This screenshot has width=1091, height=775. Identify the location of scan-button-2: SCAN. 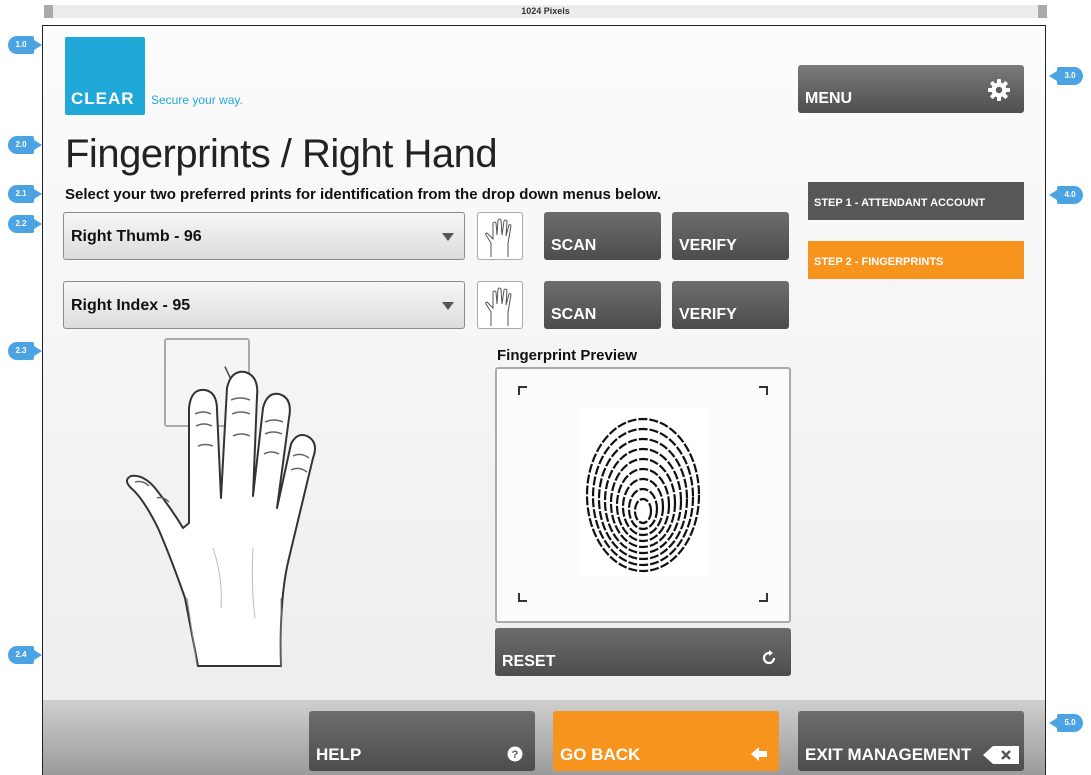
(602, 305).